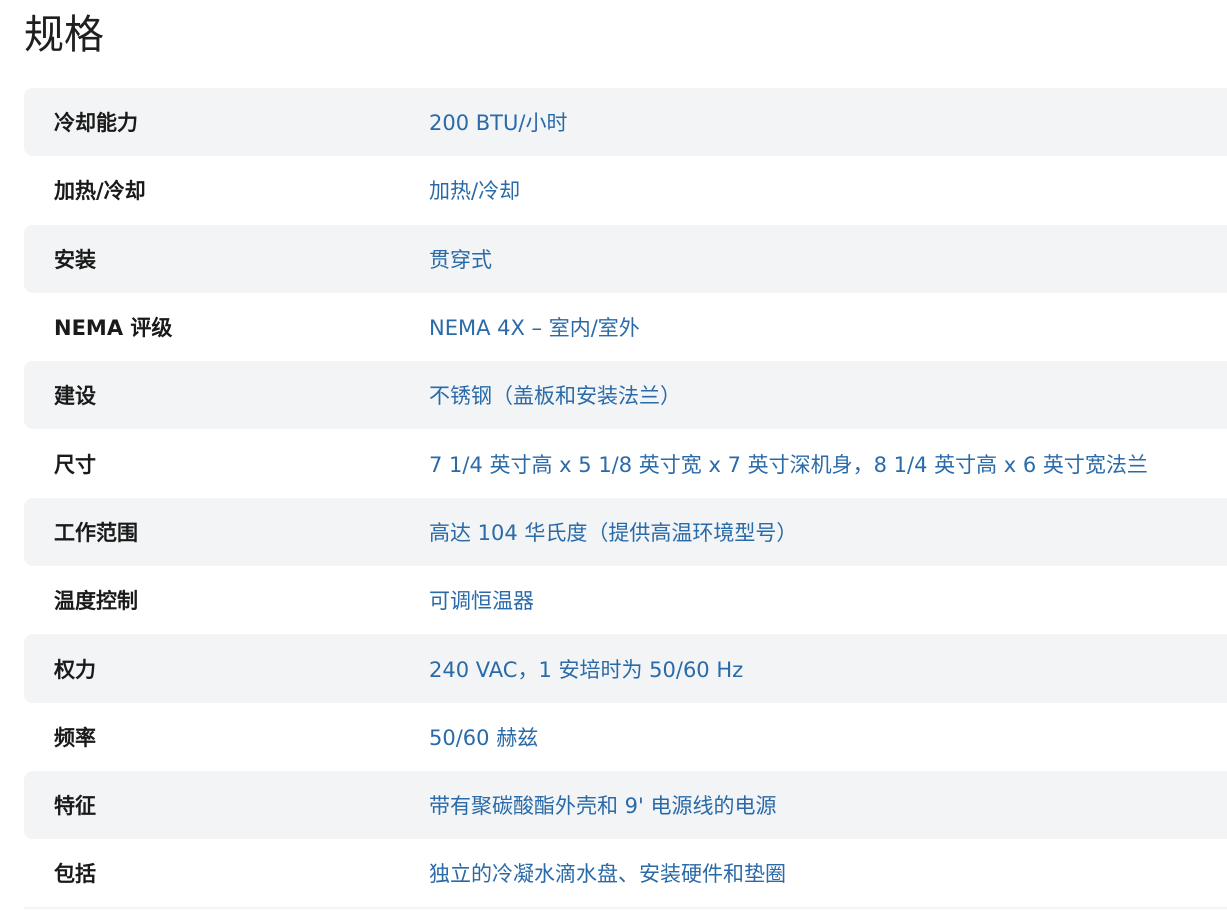  I want to click on table-bottom-divider, so click(625, 908).